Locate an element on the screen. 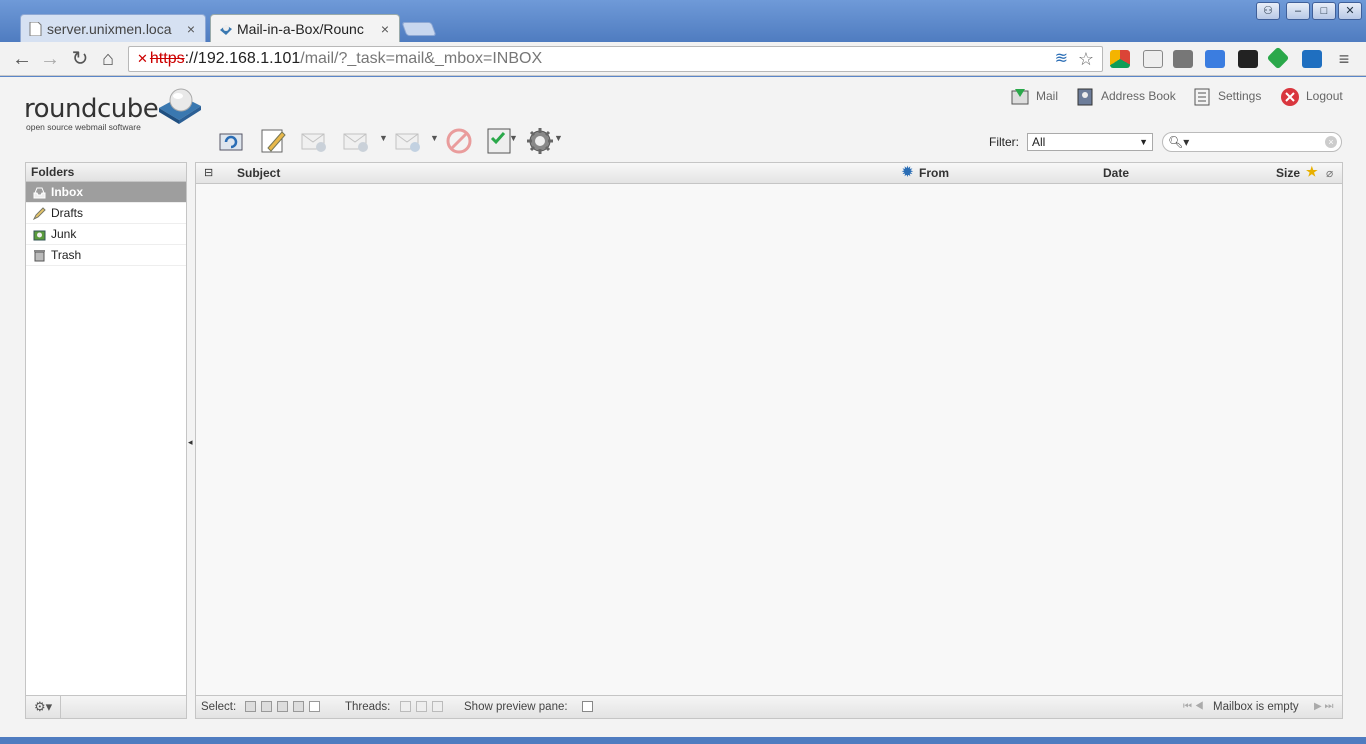  more-dropdown-icon: ▼ is located at coordinates (558, 138).